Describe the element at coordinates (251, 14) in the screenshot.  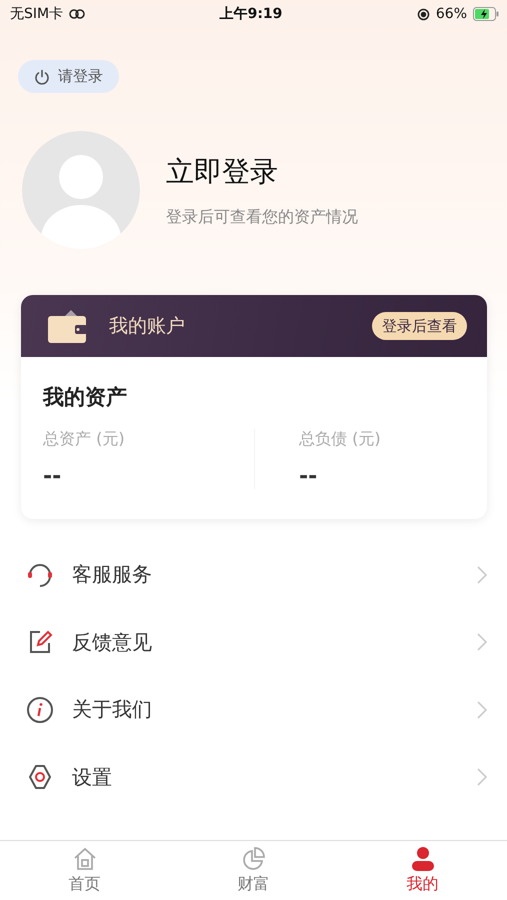
I see `clock-time: 上午9:19` at that location.